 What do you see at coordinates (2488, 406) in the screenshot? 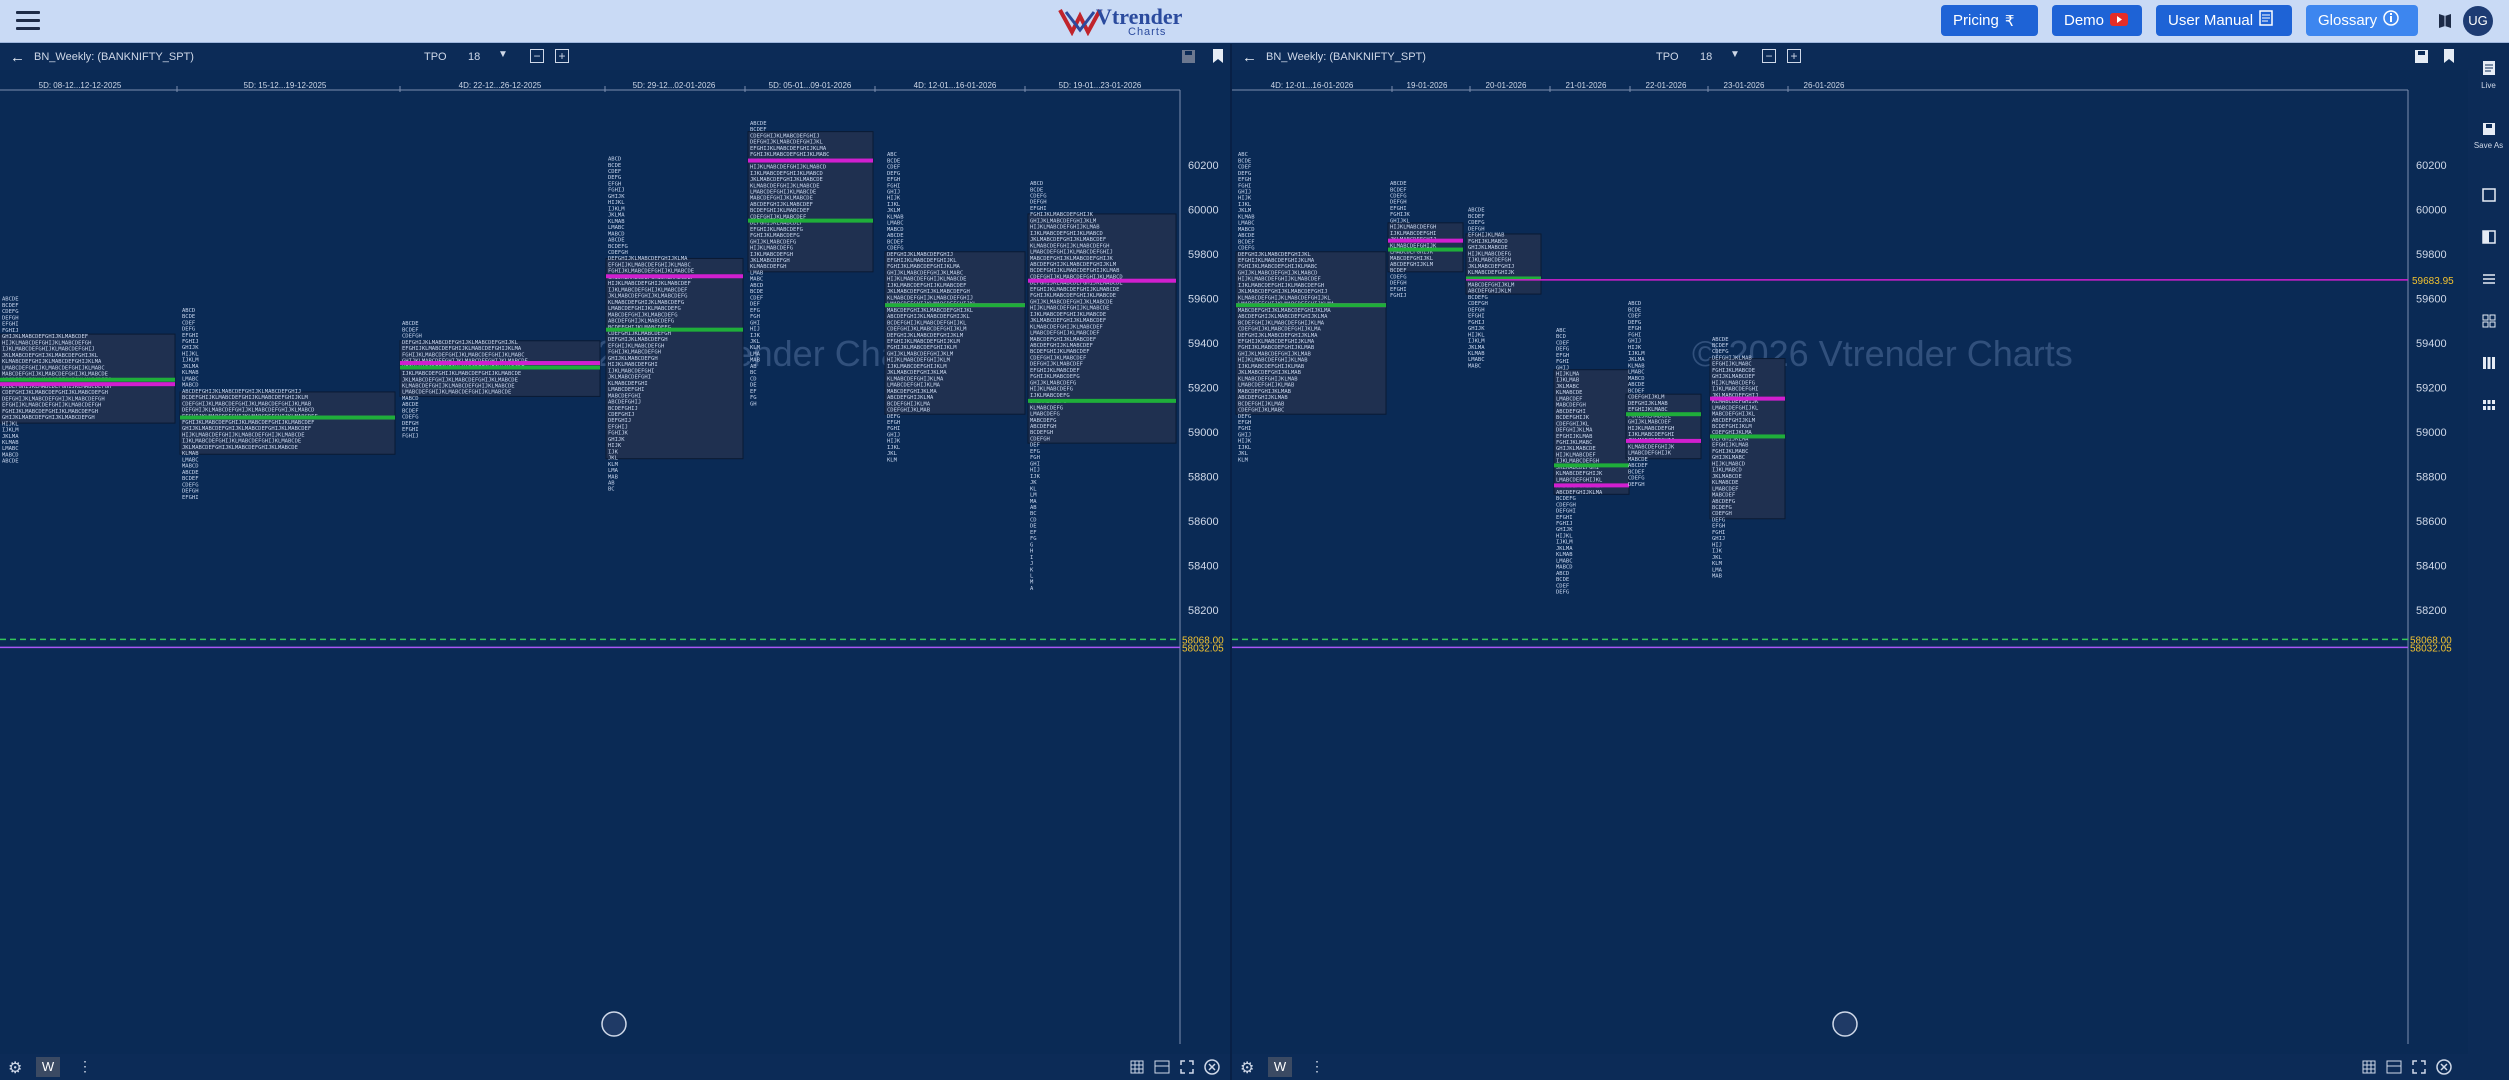
I see `layout-grid-3-button` at bounding box center [2488, 406].